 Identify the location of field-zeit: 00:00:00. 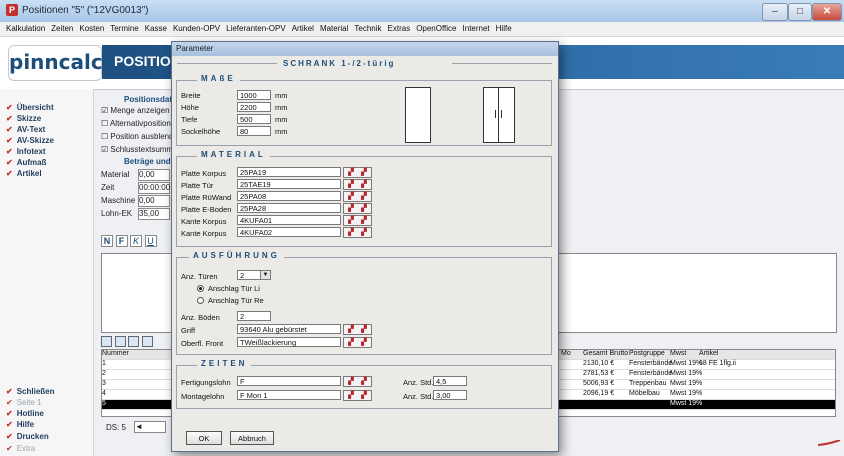
(154, 188).